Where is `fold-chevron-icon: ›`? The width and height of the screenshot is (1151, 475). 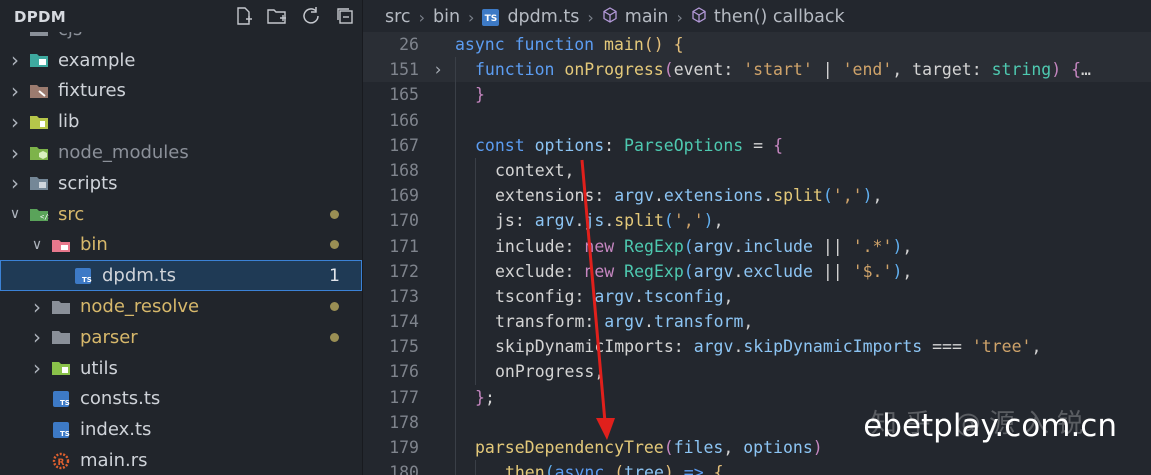 fold-chevron-icon: › is located at coordinates (438, 69).